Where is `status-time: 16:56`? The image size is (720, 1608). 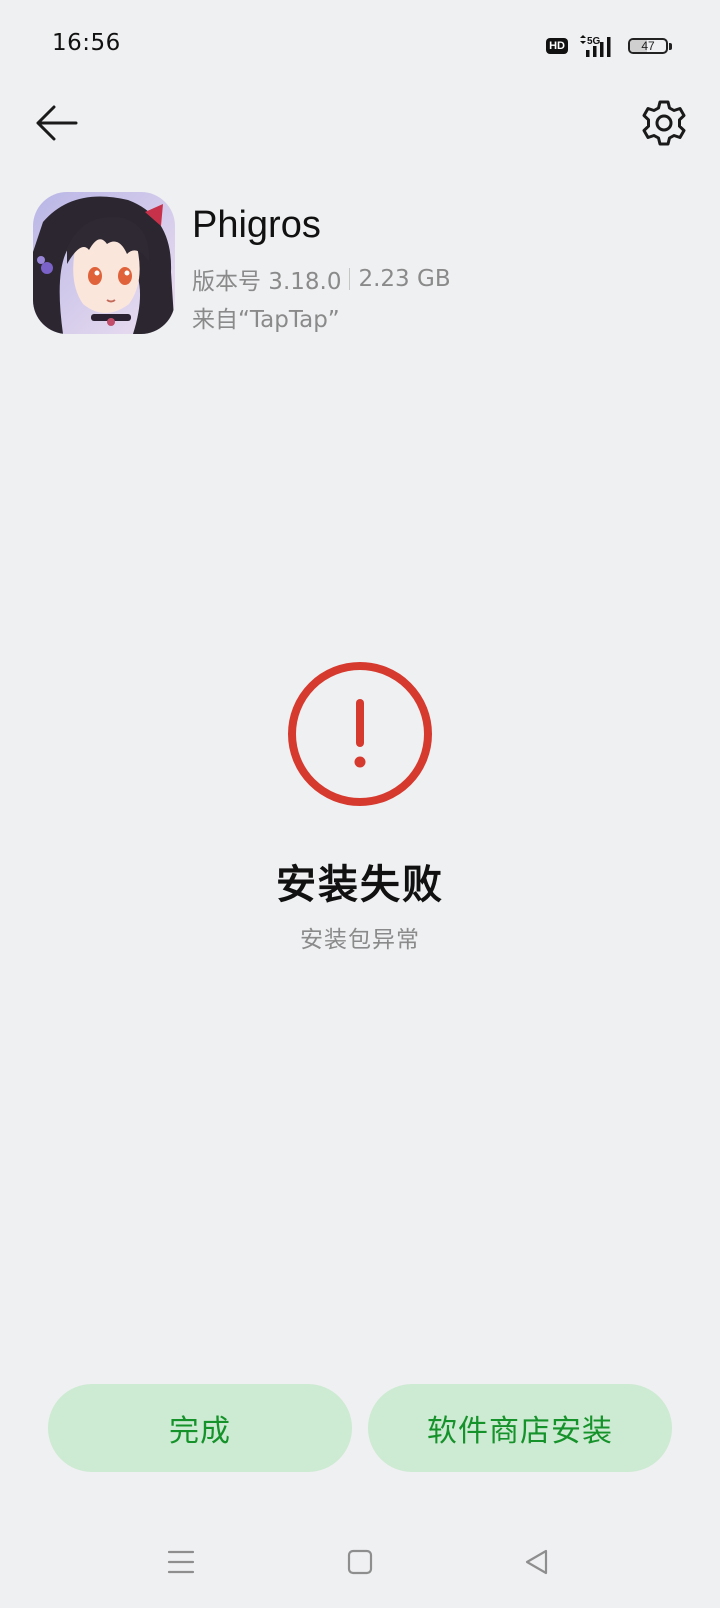
status-time: 16:56 is located at coordinates (86, 43).